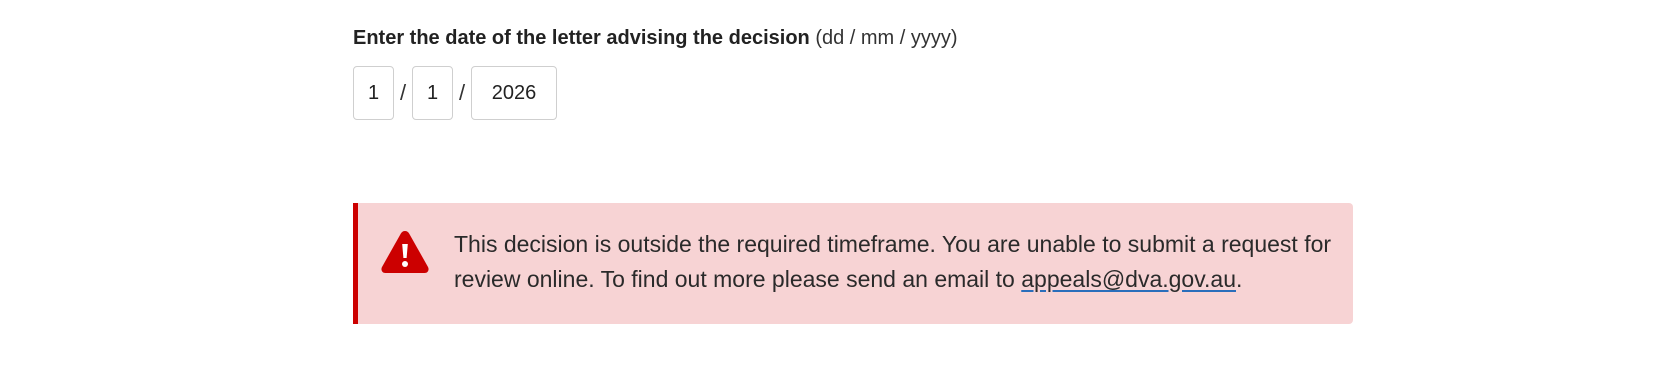 The width and height of the screenshot is (1673, 388). What do you see at coordinates (514, 93) in the screenshot?
I see `year-input` at bounding box center [514, 93].